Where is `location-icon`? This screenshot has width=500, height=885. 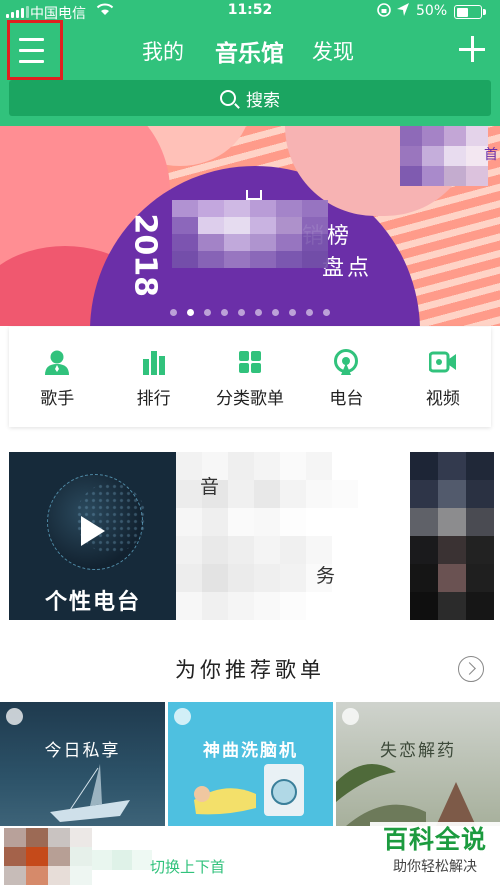 location-icon is located at coordinates (403, 12).